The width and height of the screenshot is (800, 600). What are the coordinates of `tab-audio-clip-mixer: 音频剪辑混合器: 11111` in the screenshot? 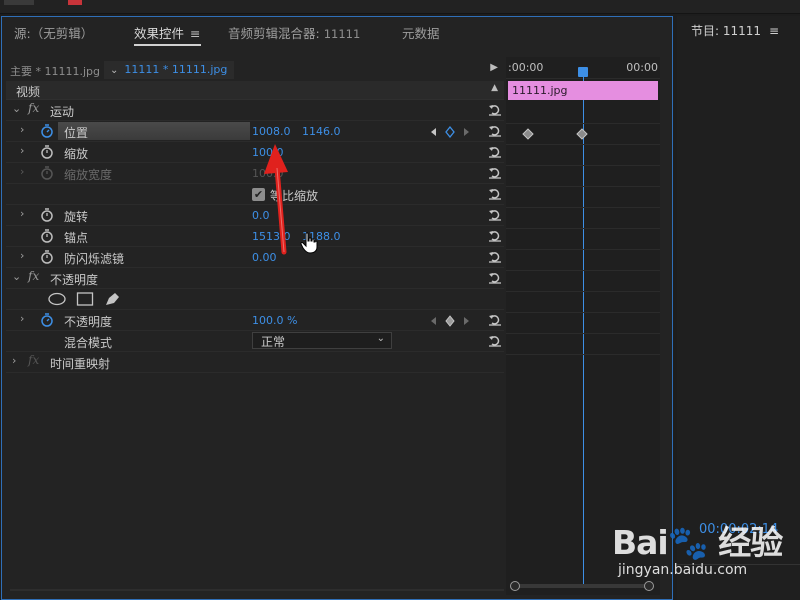 It's located at (294, 33).